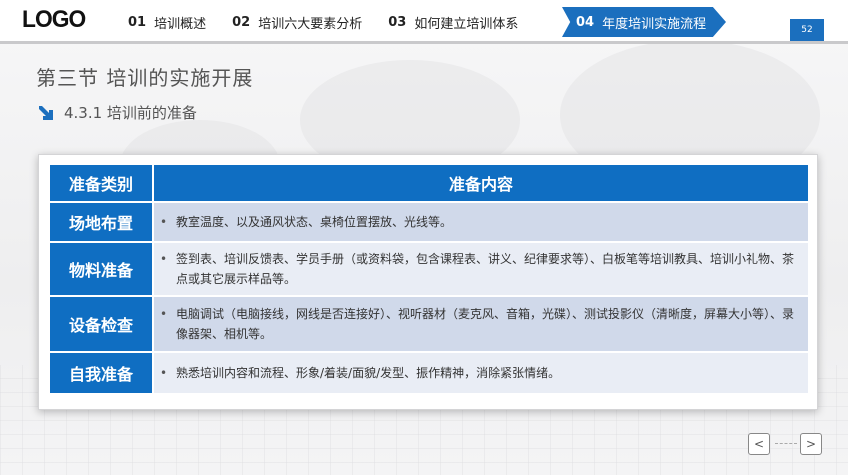 The width and height of the screenshot is (848, 475). I want to click on column-header-category: 准备类别, so click(102, 183).